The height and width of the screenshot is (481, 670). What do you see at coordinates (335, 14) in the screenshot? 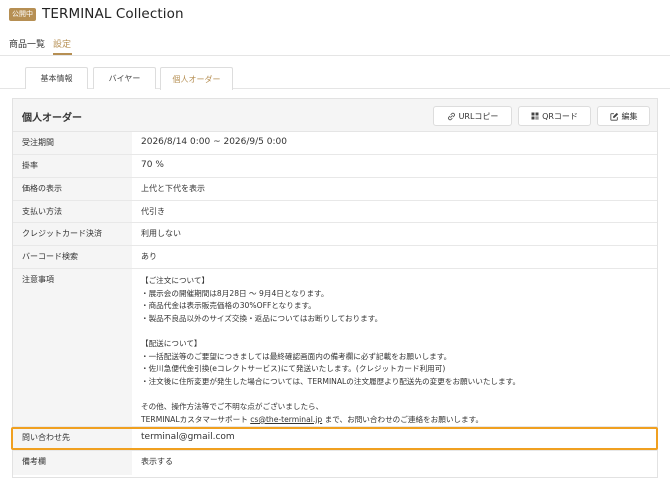
I see `app-header: 公開中 TERMINAL Collection` at bounding box center [335, 14].